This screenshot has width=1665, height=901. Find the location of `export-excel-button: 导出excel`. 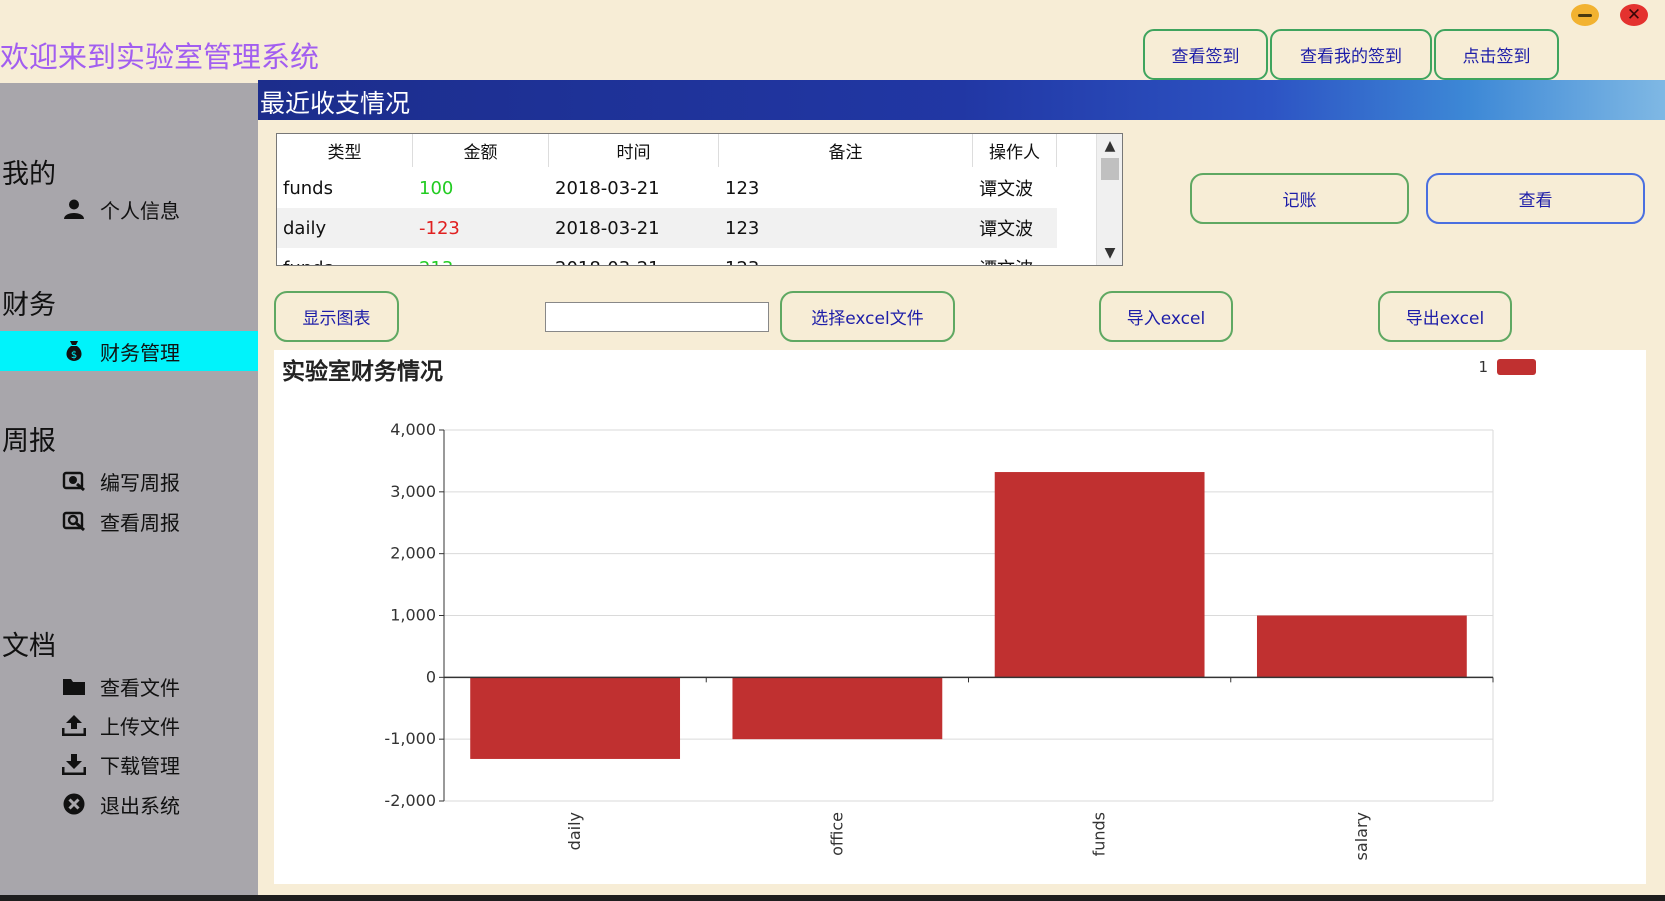

export-excel-button: 导出excel is located at coordinates (1445, 316).